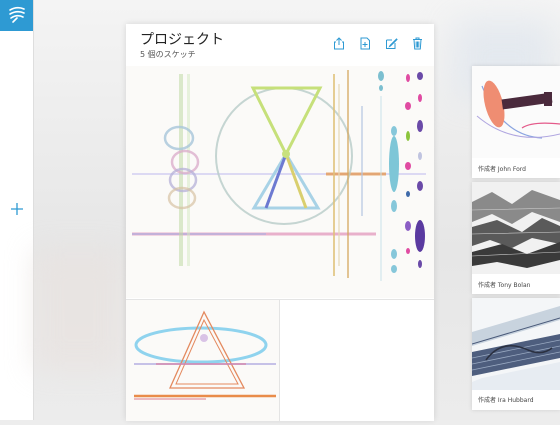 The height and width of the screenshot is (425, 560). I want to click on paper-app-logo-icon, so click(16, 14).